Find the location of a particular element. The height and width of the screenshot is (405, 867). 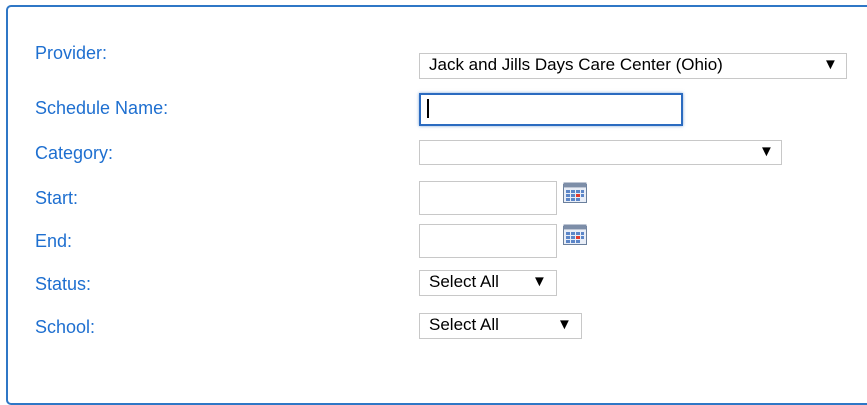

provider-select: Jack and Jills Days Care Center (Ohio) ▼ is located at coordinates (633, 66).